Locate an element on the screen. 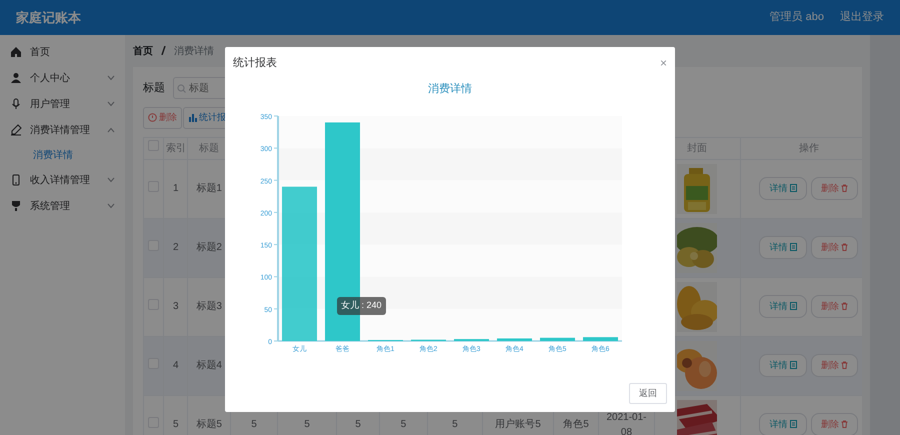  column-header: 标题 is located at coordinates (209, 148).